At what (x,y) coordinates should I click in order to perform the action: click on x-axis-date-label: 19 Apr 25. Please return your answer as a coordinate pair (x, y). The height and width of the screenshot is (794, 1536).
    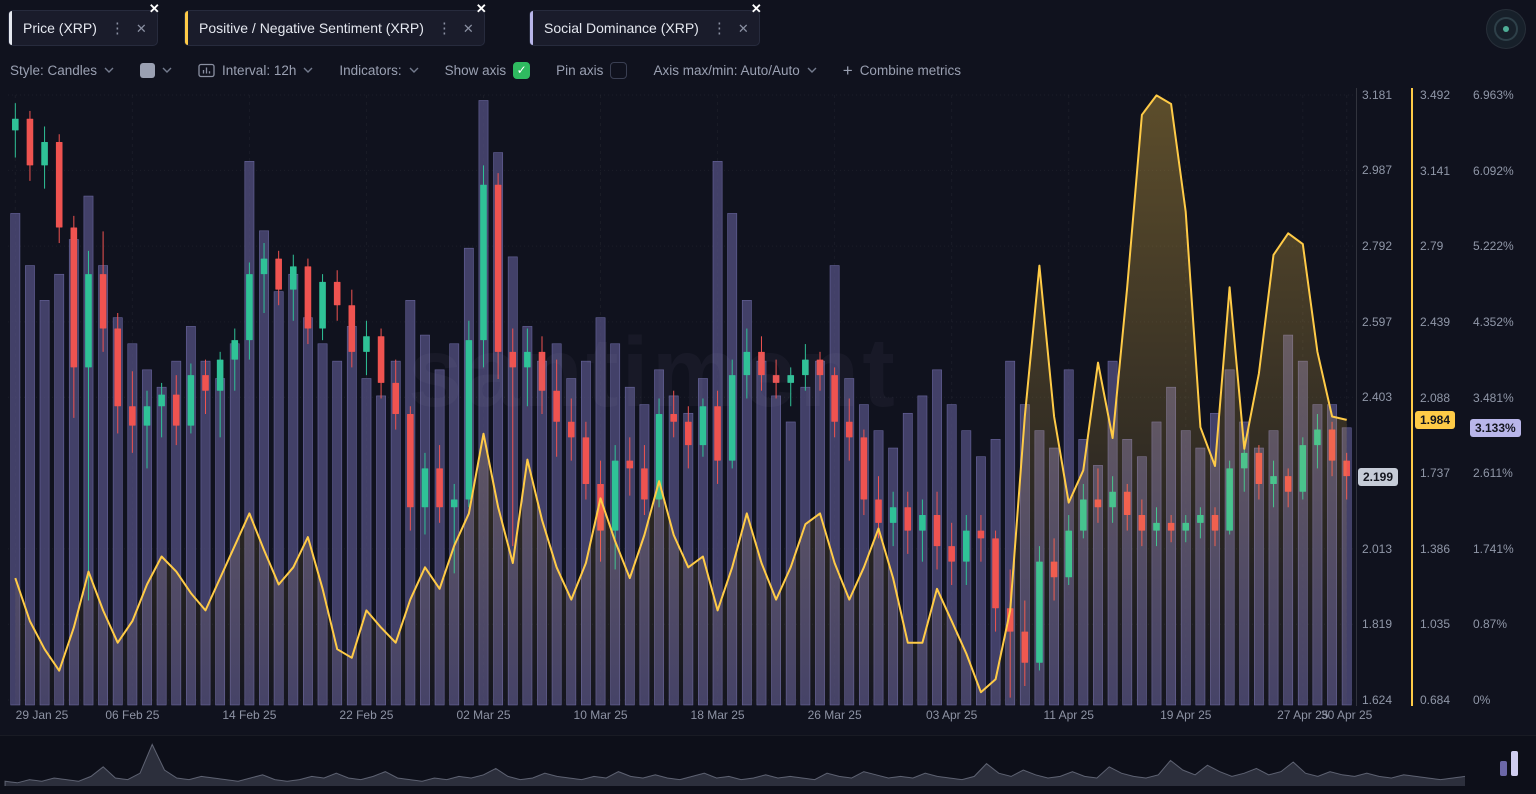
    Looking at the image, I should click on (1186, 715).